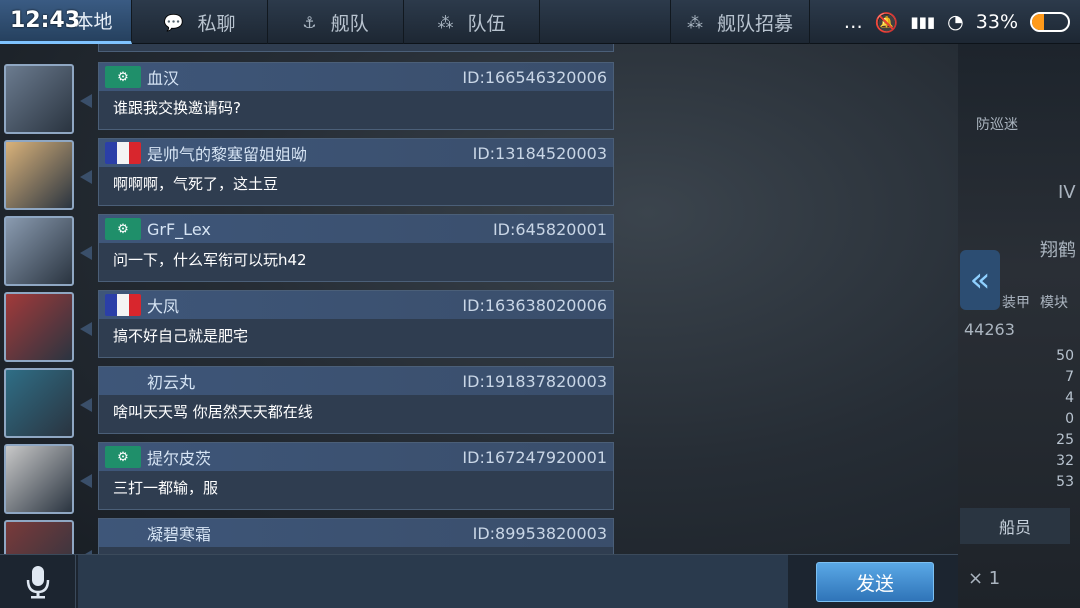  Describe the element at coordinates (534, 457) in the screenshot. I see `sender-id: ID:167247920001` at that location.